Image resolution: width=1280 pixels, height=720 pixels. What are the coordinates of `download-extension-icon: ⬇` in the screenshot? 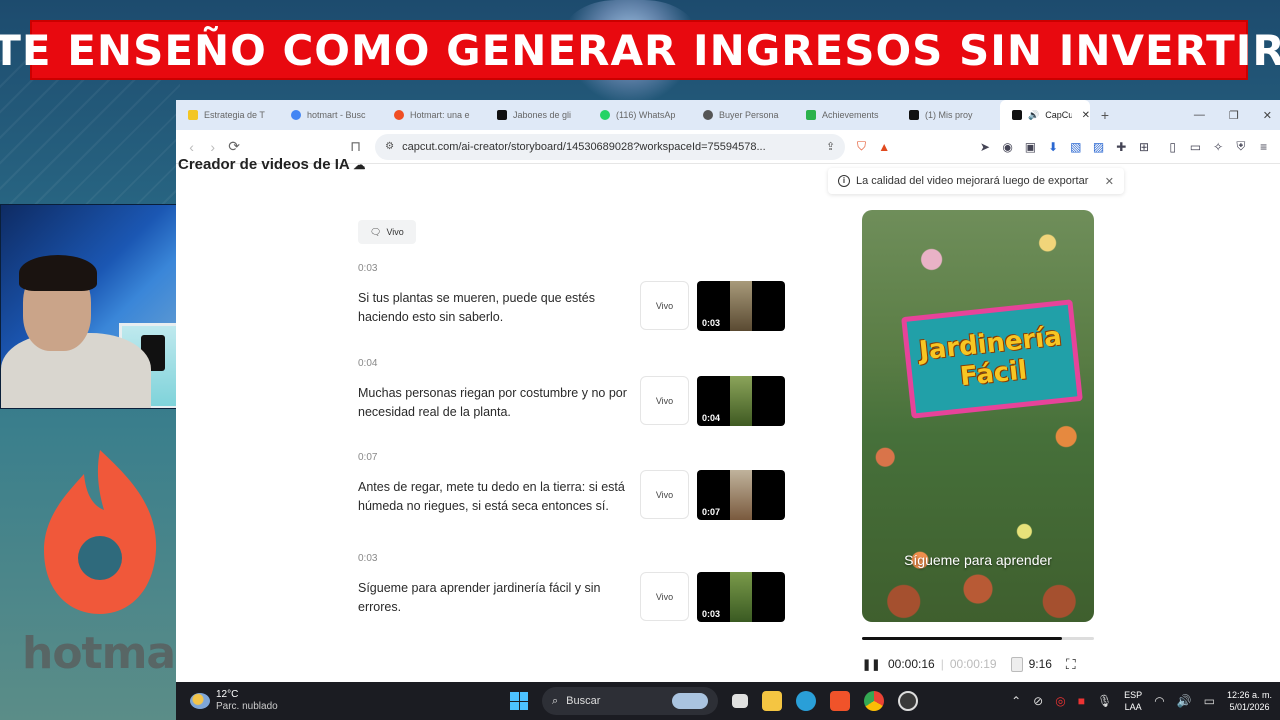 It's located at (1053, 147).